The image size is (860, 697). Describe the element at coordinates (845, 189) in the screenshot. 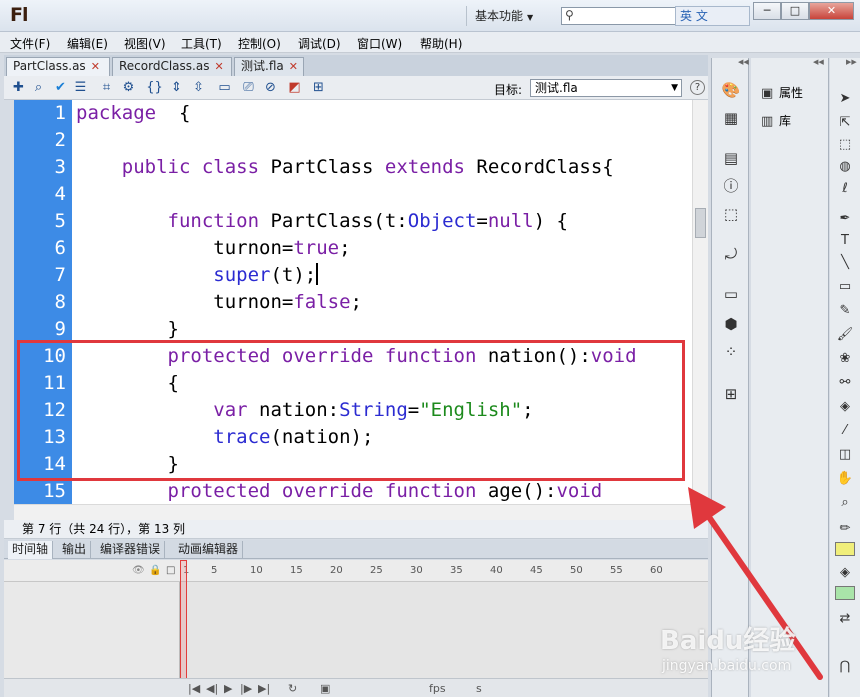

I see `lasso-tool-icon: ℓ` at that location.